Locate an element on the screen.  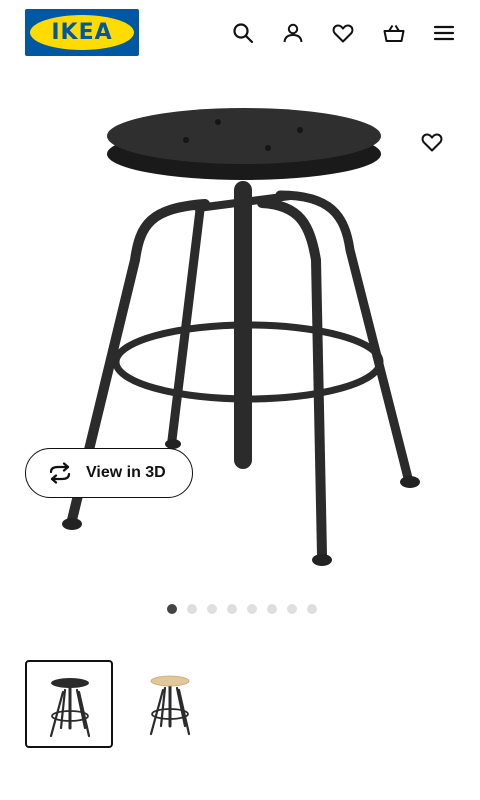
thumbnail-stool-pine is located at coordinates (171, 704).